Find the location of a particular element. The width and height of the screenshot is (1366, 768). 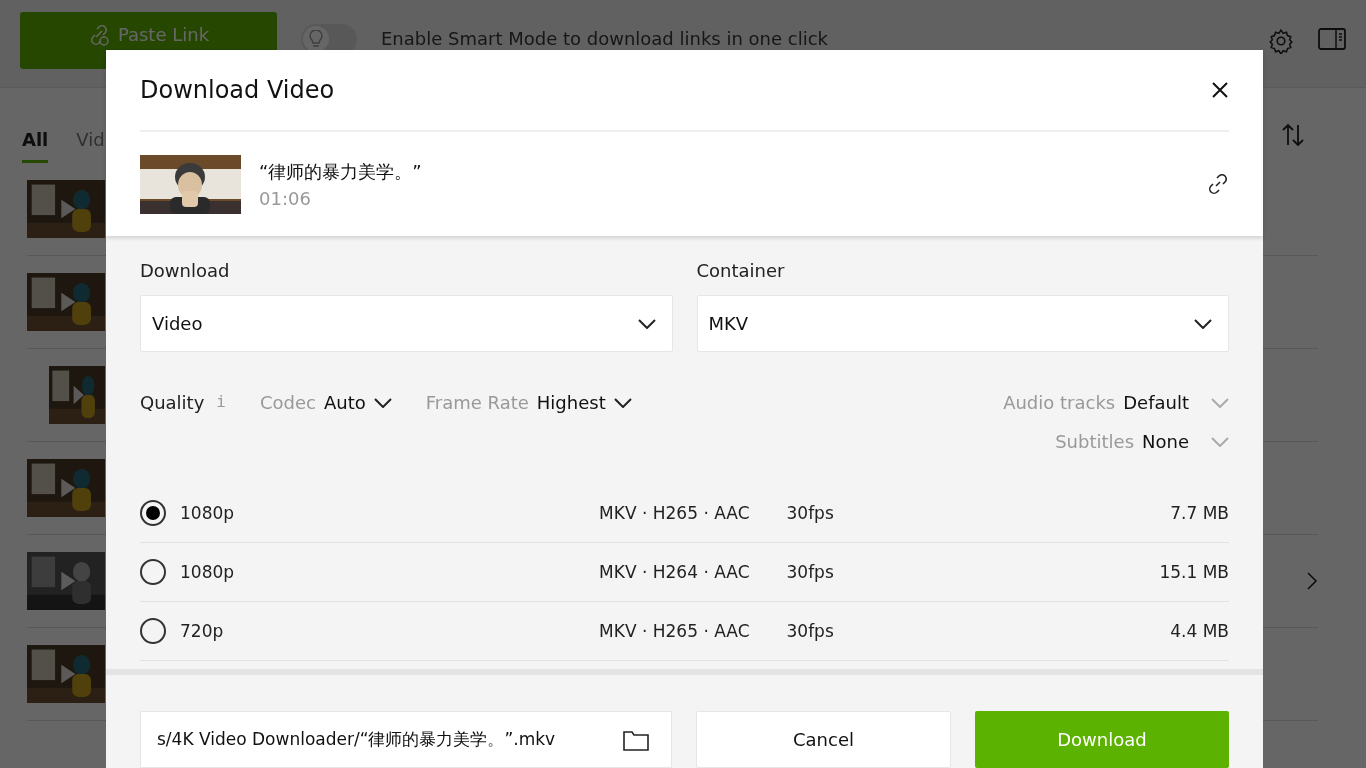

field-label: Container is located at coordinates (741, 270).